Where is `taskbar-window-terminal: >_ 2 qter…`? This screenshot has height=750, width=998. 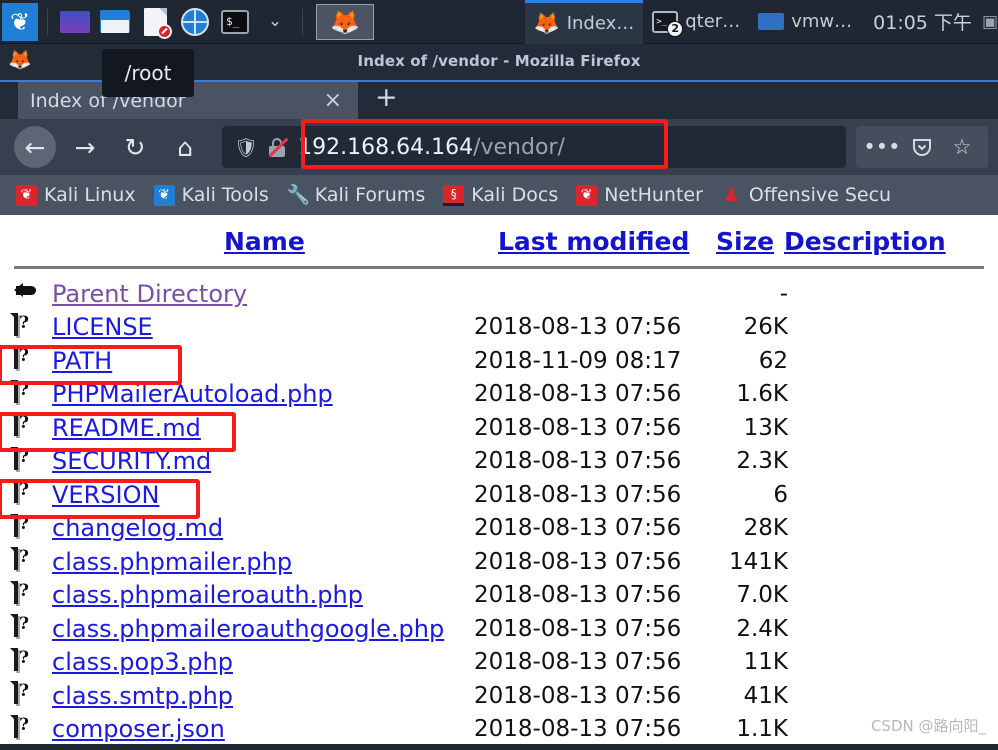
taskbar-window-terminal: >_ 2 qter… is located at coordinates (696, 22).